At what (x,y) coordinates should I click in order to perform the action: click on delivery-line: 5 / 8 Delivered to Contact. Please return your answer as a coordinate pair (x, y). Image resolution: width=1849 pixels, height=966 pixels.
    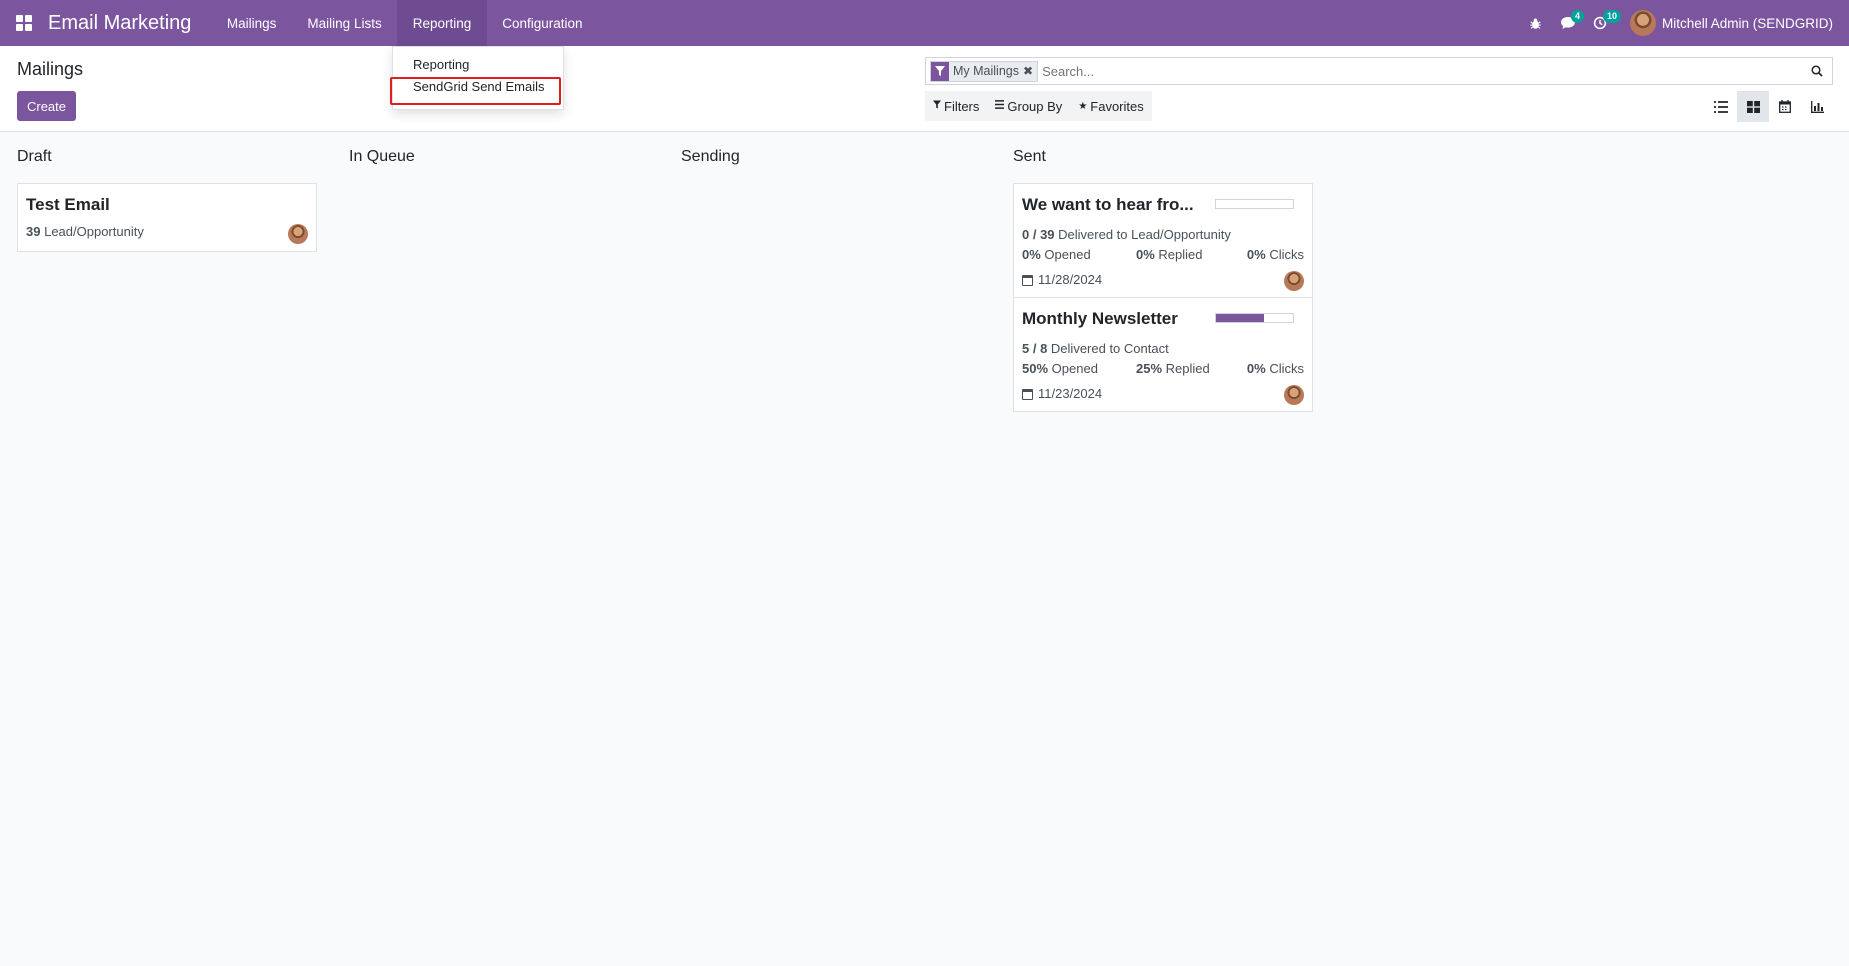
    Looking at the image, I should click on (1095, 348).